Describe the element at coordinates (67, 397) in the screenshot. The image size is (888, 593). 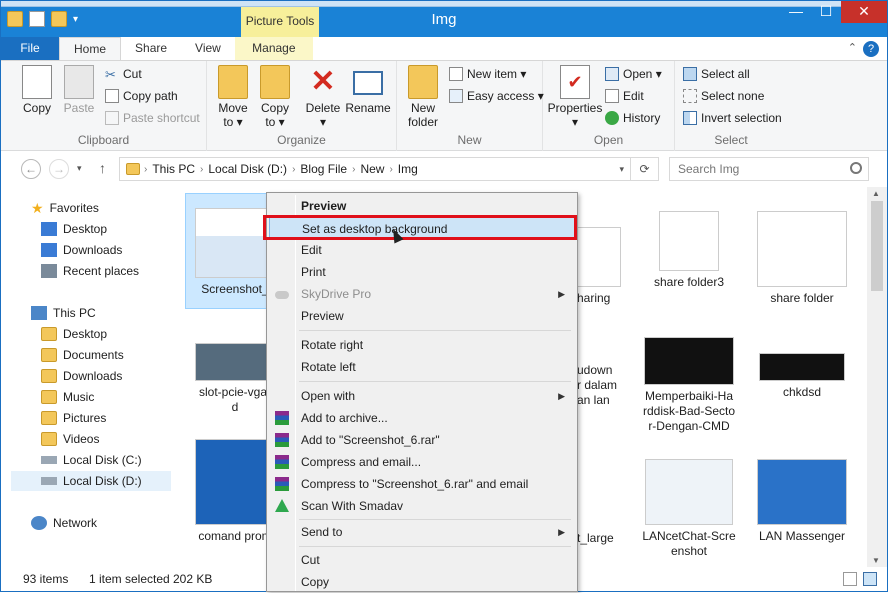
I see `nav-pc-music: Music` at that location.